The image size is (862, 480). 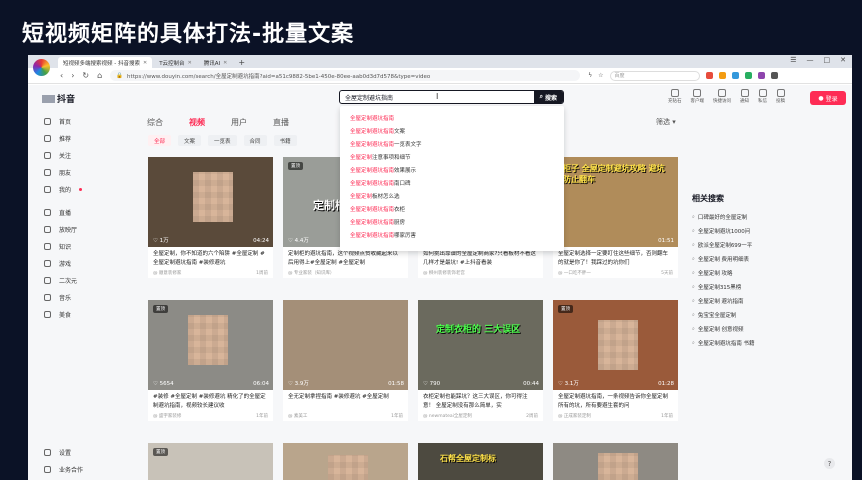 What do you see at coordinates (58, 98) in the screenshot?
I see `douyin-logo: 抖音` at bounding box center [58, 98].